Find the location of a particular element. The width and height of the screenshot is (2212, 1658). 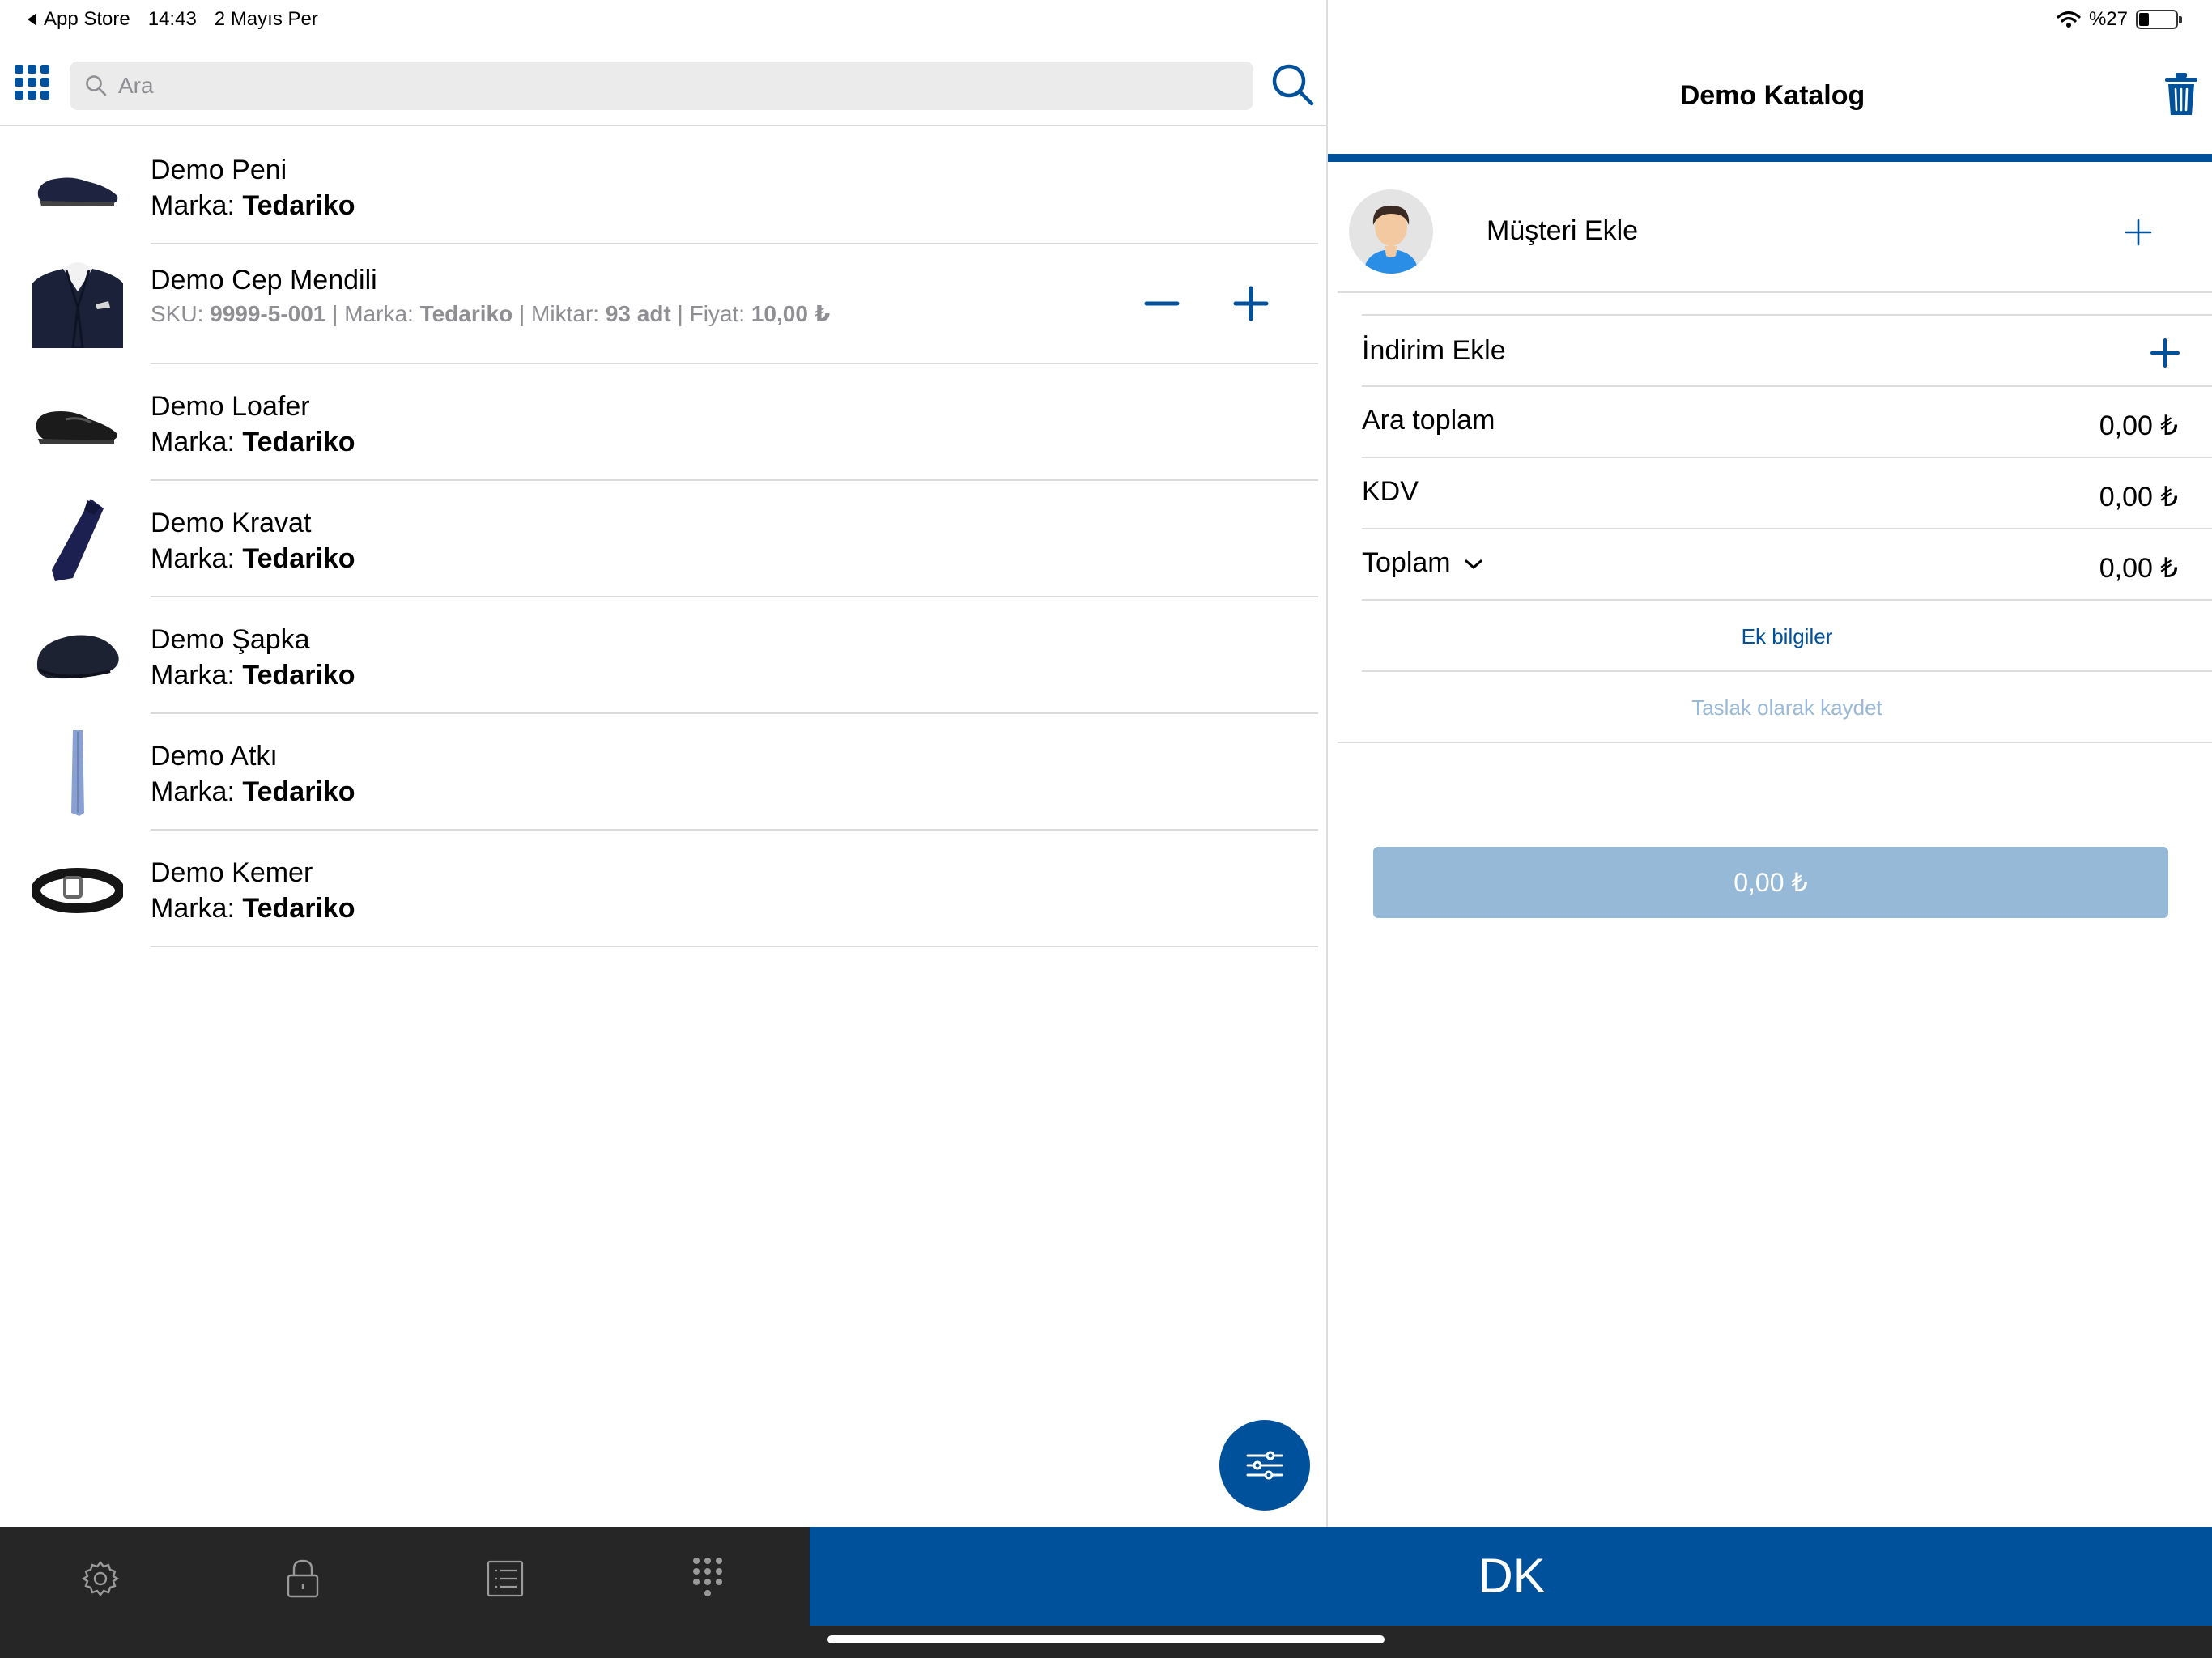

suit-pocket-square-thumbnail is located at coordinates (78, 303).